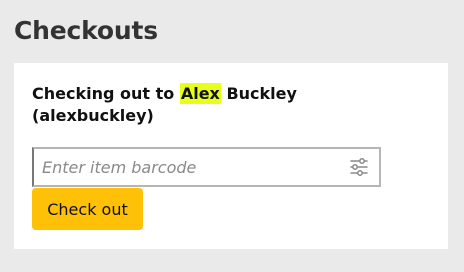 This screenshot has height=272, width=464. Describe the element at coordinates (200, 93) in the screenshot. I see `patron-first-name-highlight: Alex` at that location.